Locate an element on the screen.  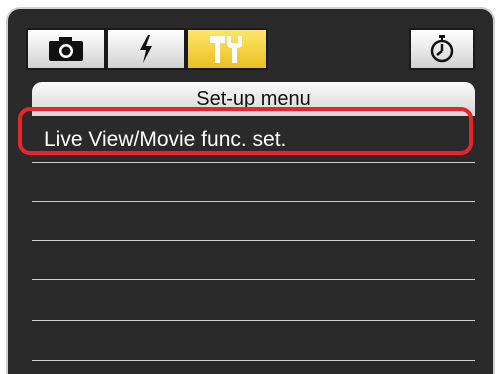
tab-setup is located at coordinates (227, 49).